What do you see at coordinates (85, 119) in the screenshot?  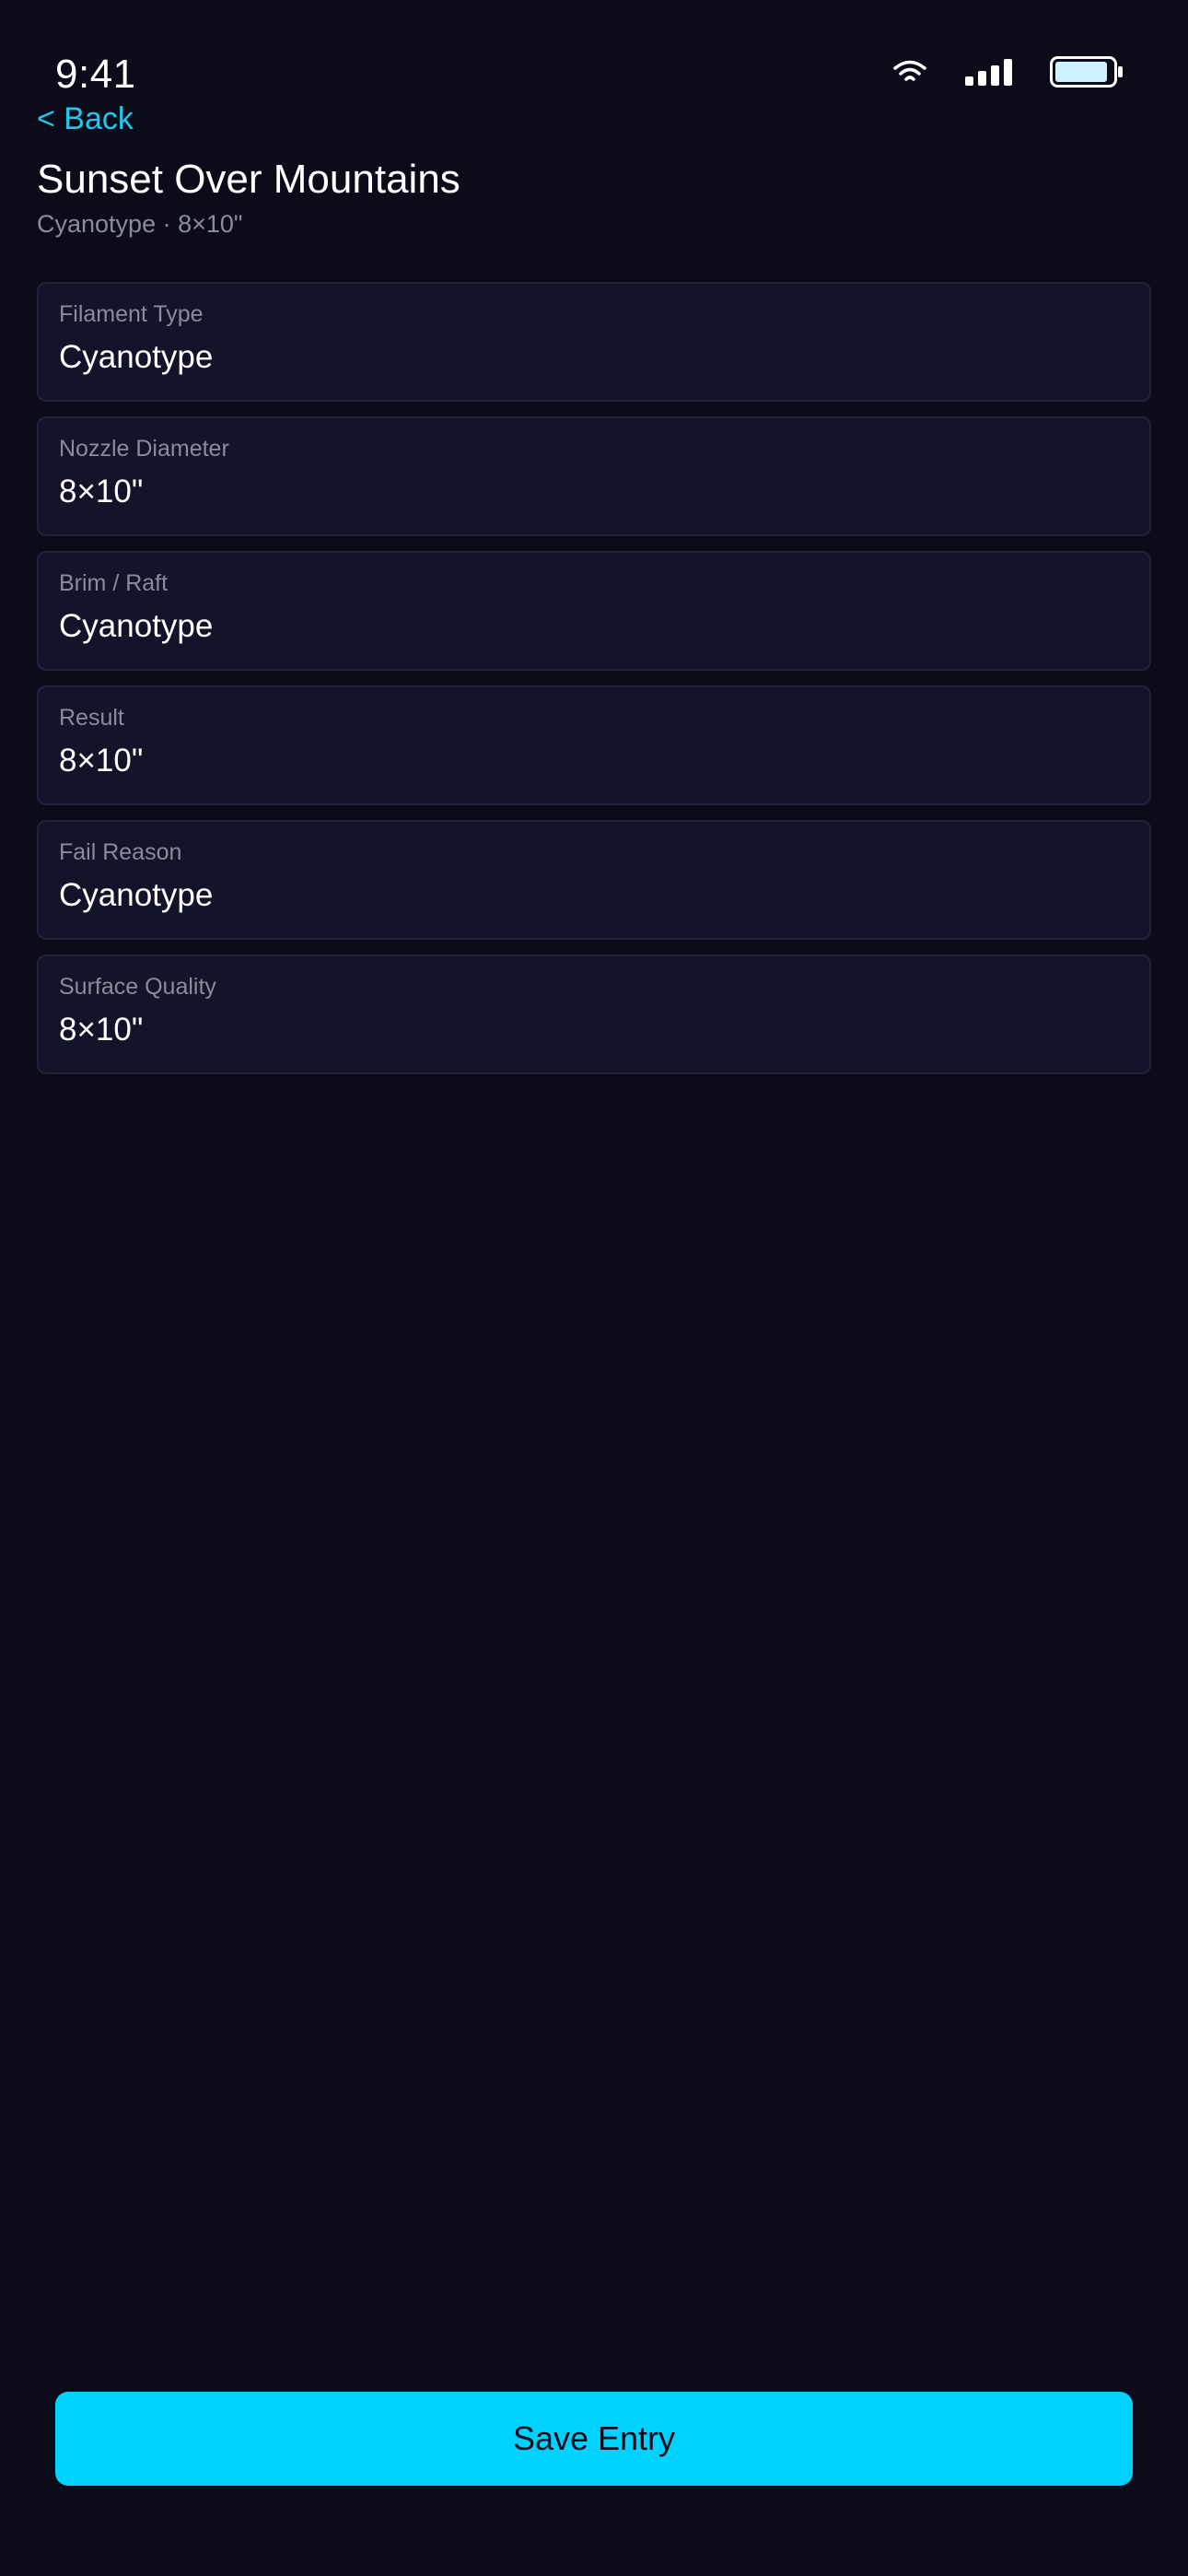 I see `back-button: < Back` at bounding box center [85, 119].